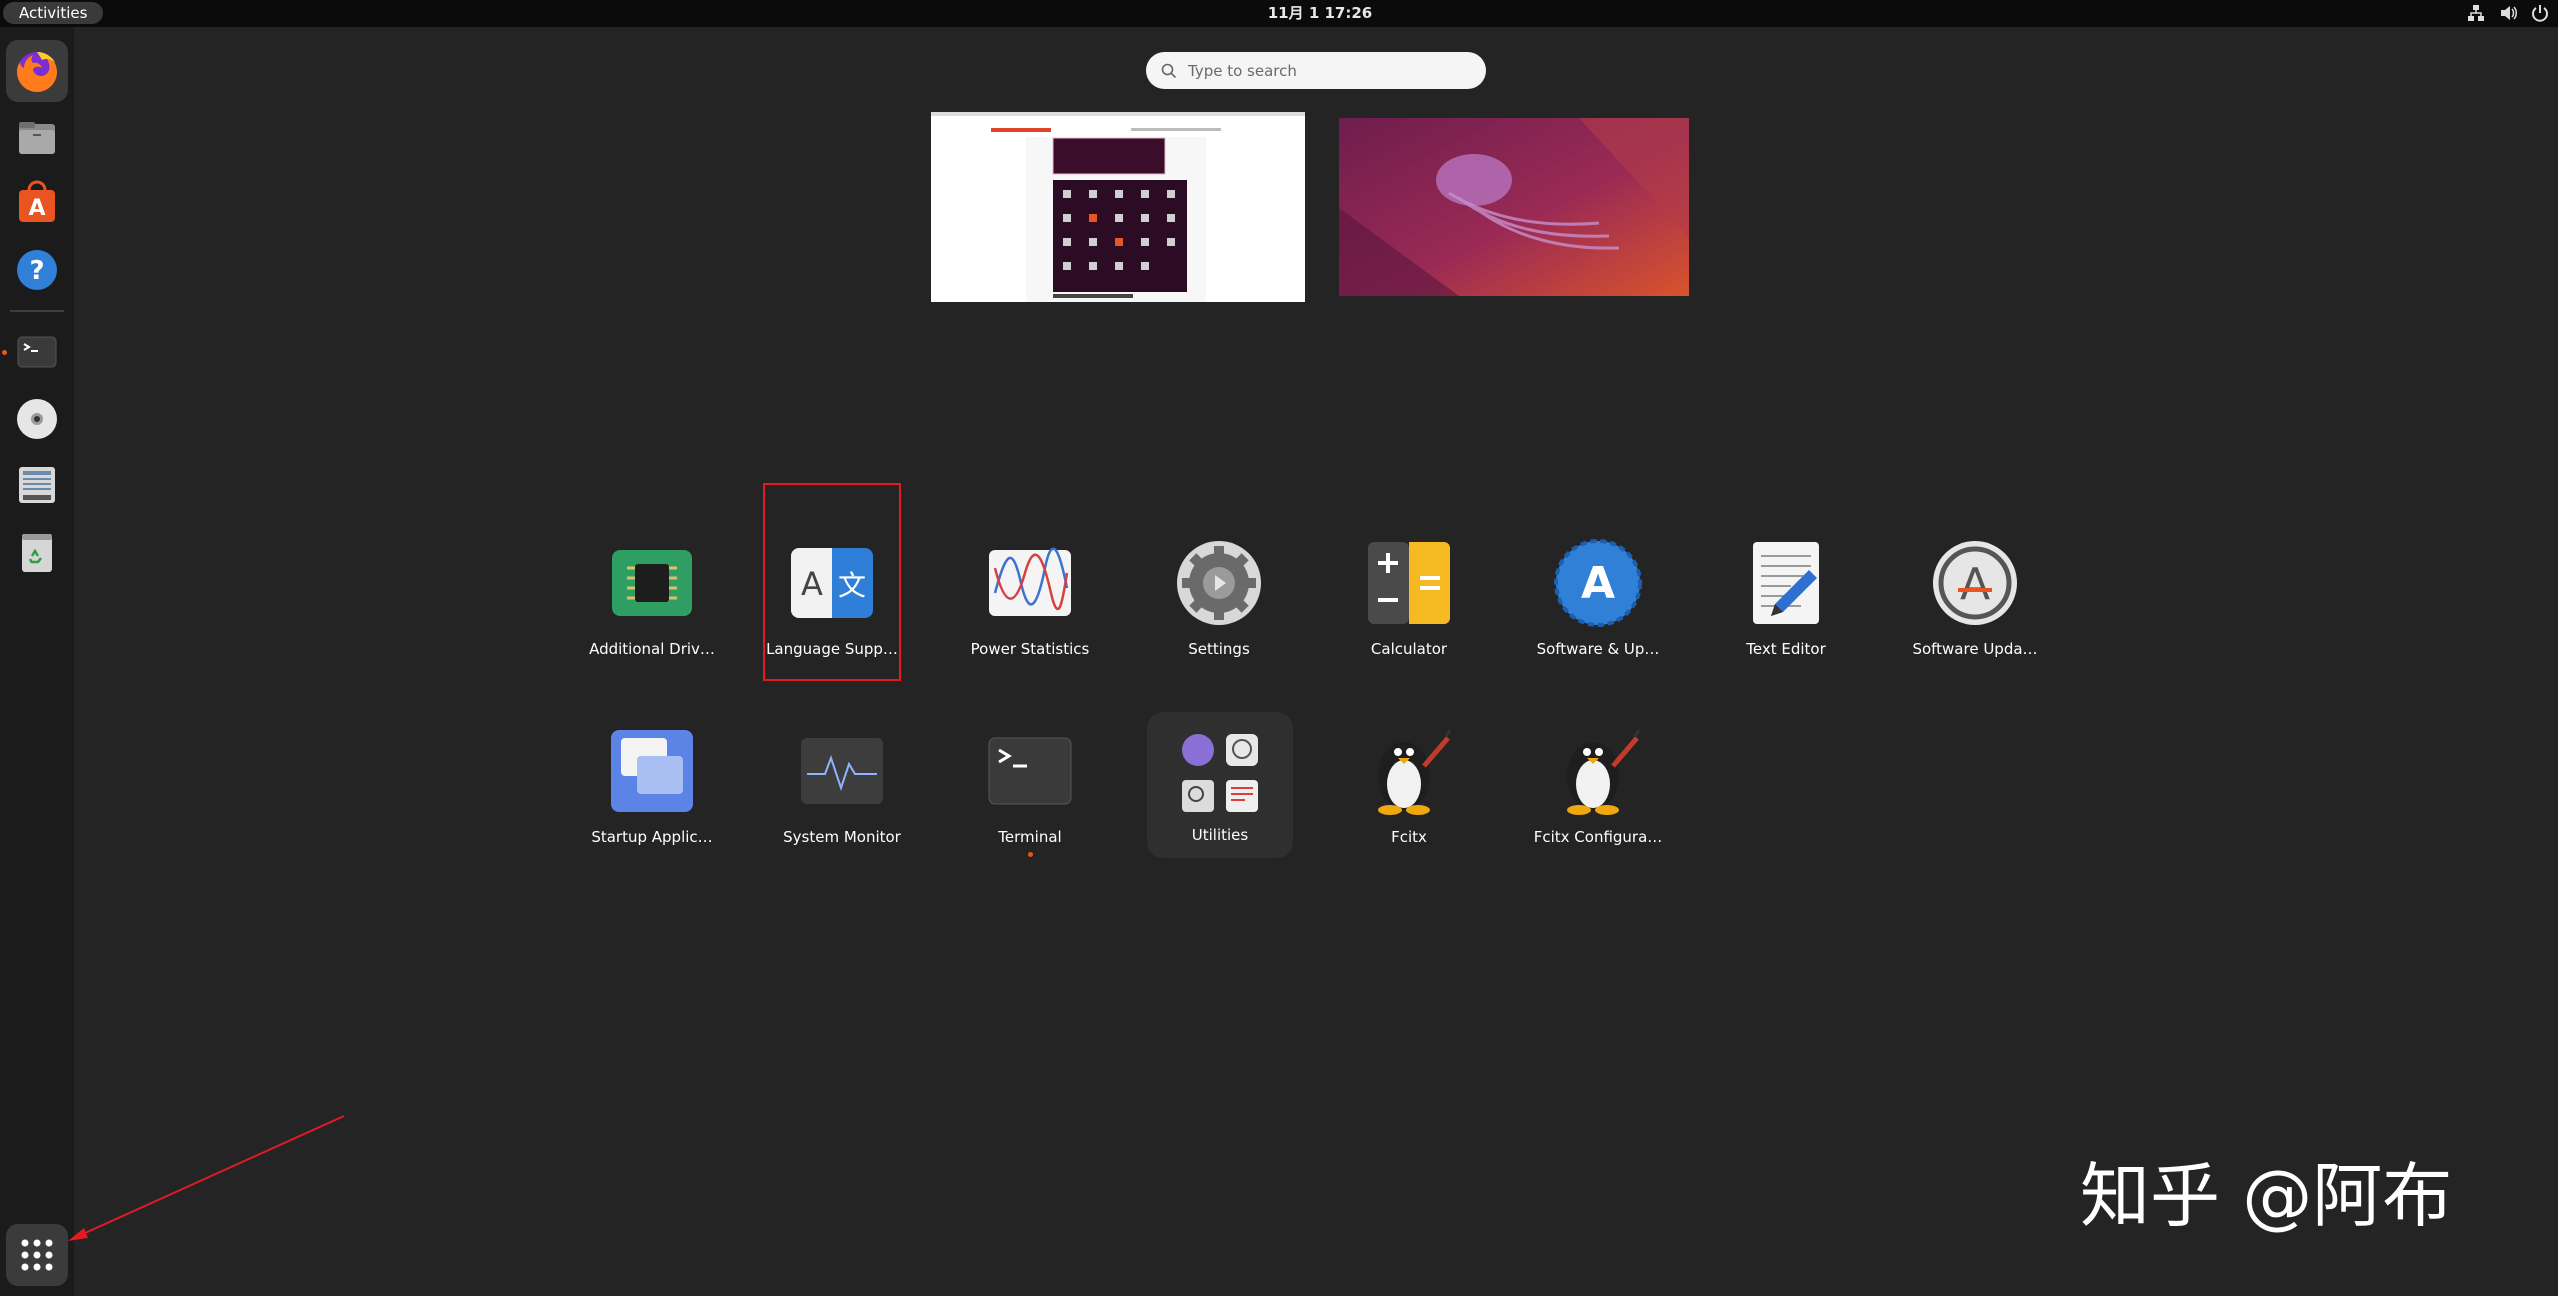 Image resolution: width=2558 pixels, height=1296 pixels. I want to click on app-label: System Monitor, so click(842, 837).